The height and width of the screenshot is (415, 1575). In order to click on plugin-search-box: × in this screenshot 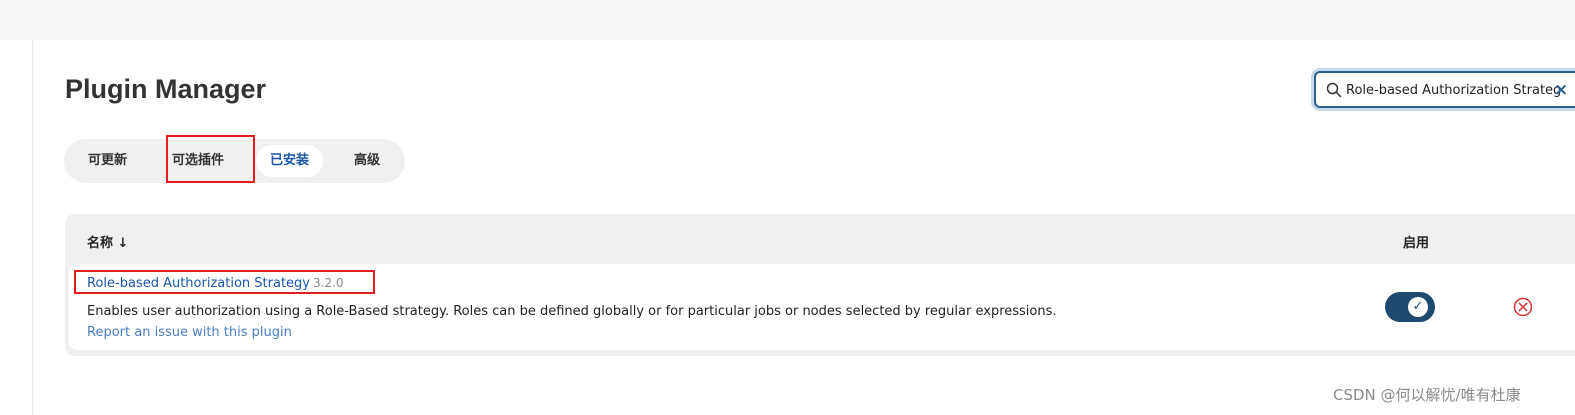, I will do `click(1444, 89)`.